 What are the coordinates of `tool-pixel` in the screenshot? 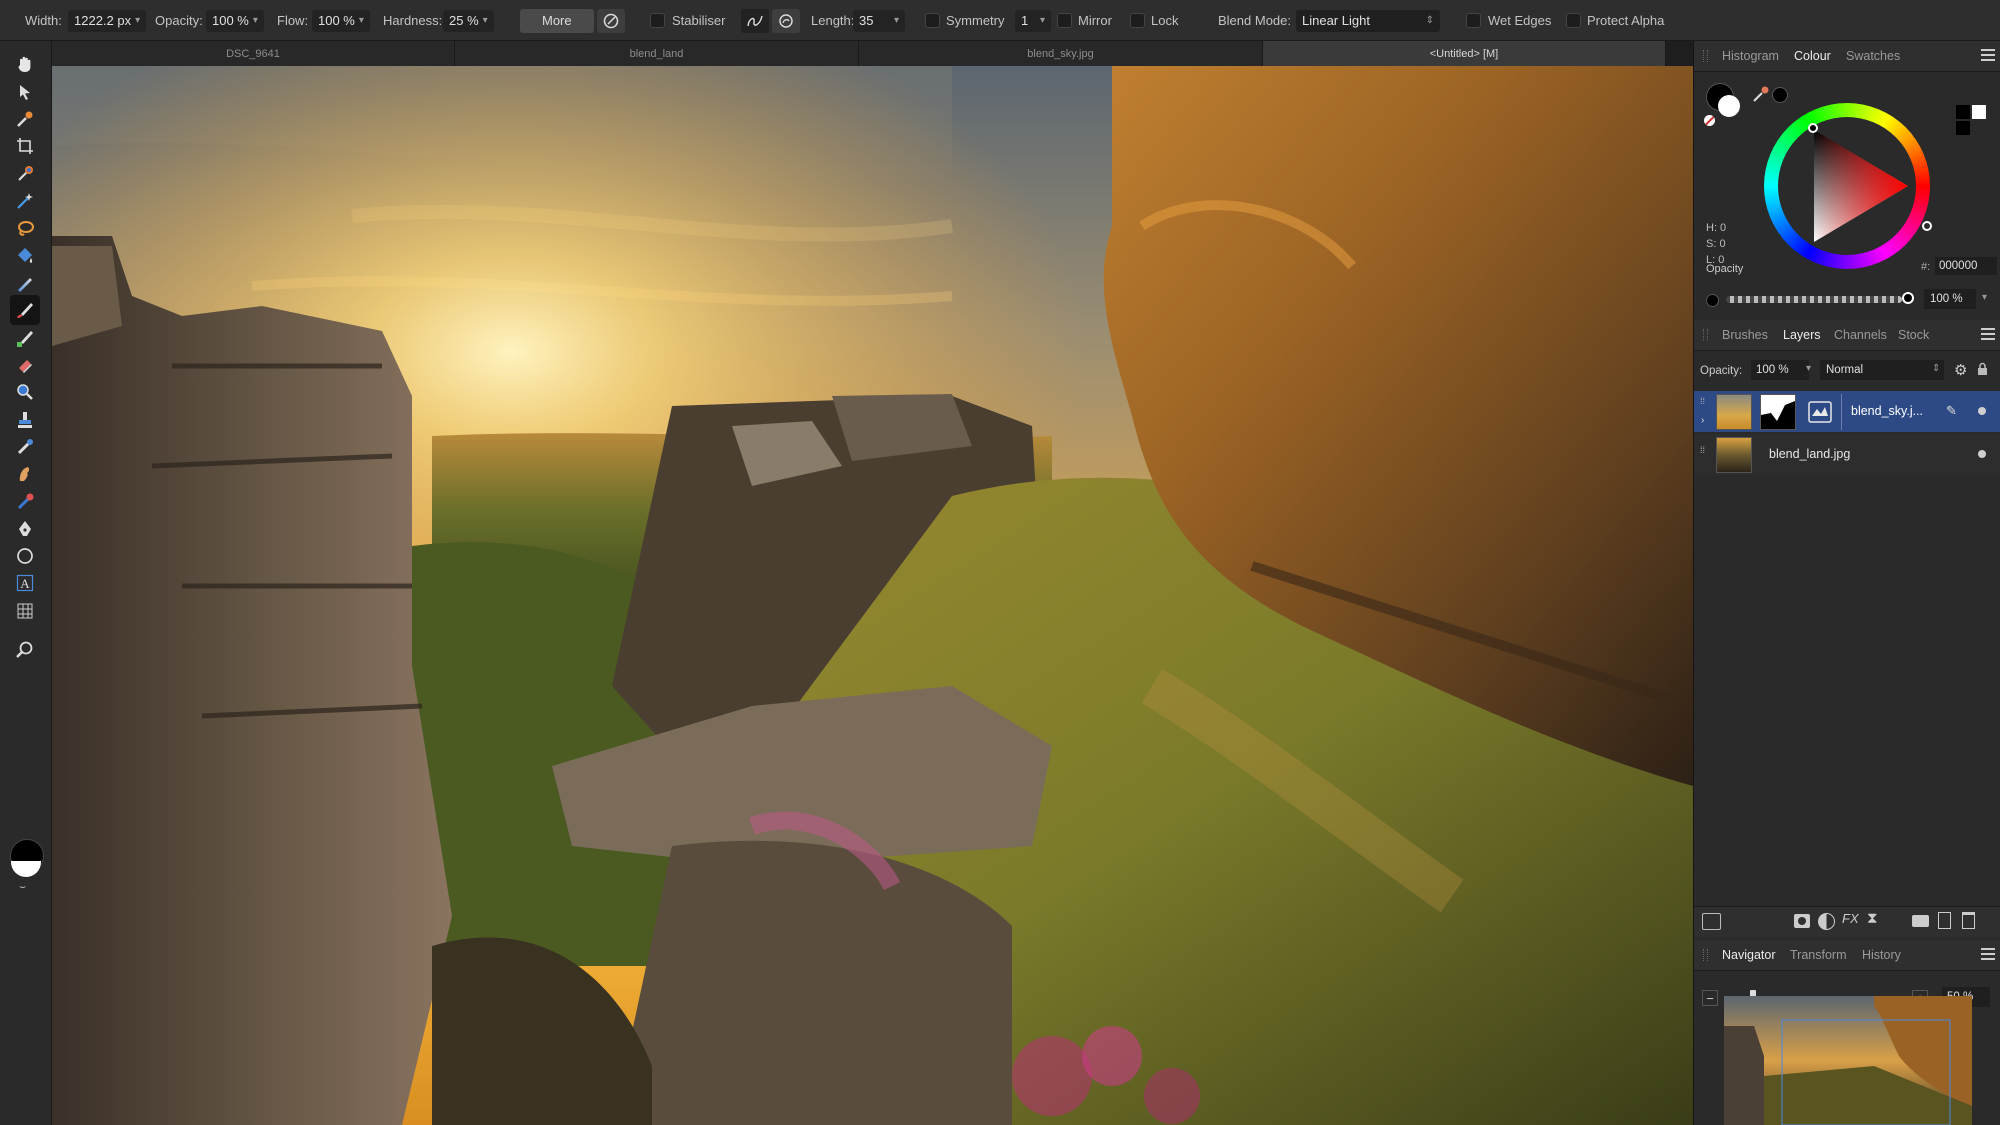 It's located at (25, 338).